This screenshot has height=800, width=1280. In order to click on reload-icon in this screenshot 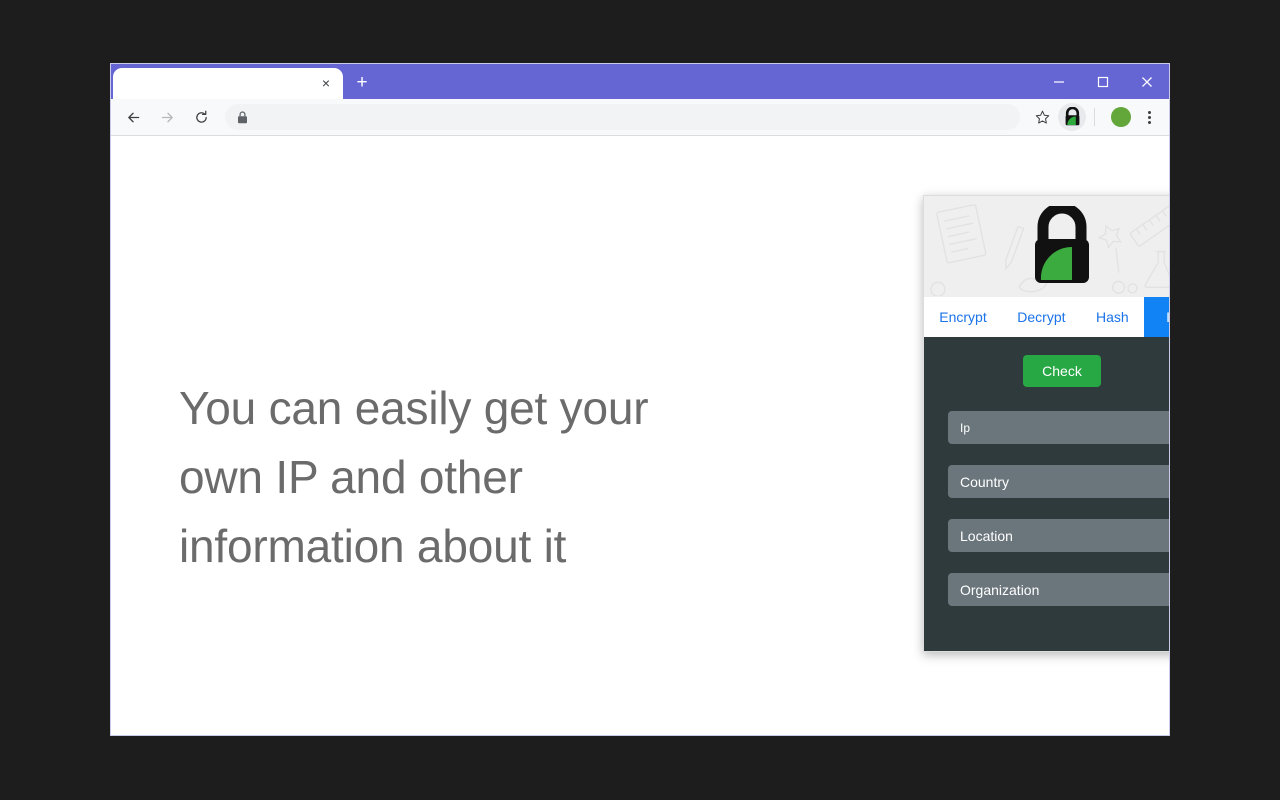, I will do `click(201, 116)`.